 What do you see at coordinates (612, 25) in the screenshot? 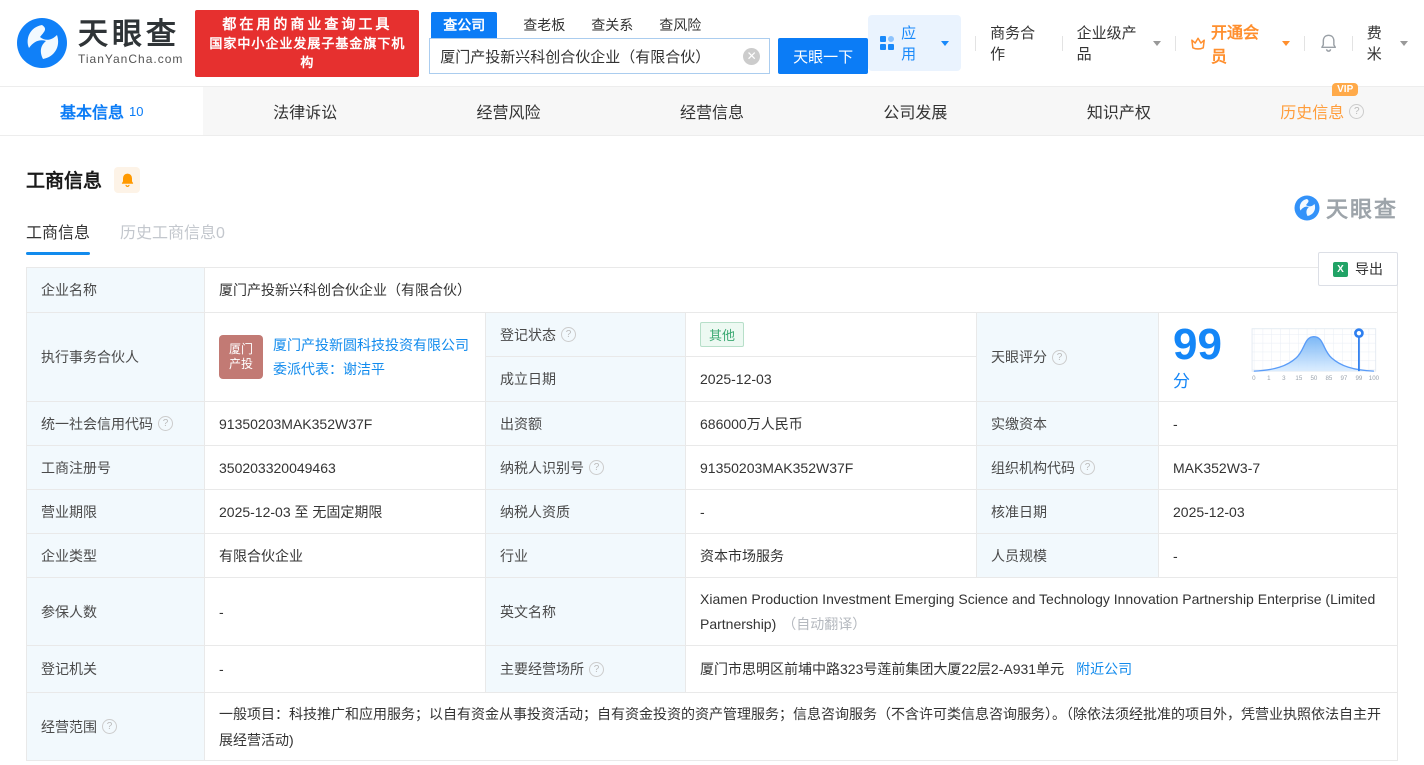
I see `search-tab-relation: 查关系` at bounding box center [612, 25].